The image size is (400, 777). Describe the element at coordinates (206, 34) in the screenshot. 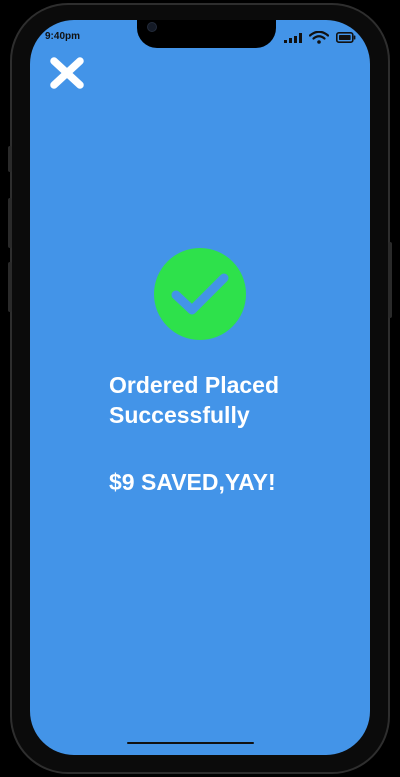

I see `notch` at that location.